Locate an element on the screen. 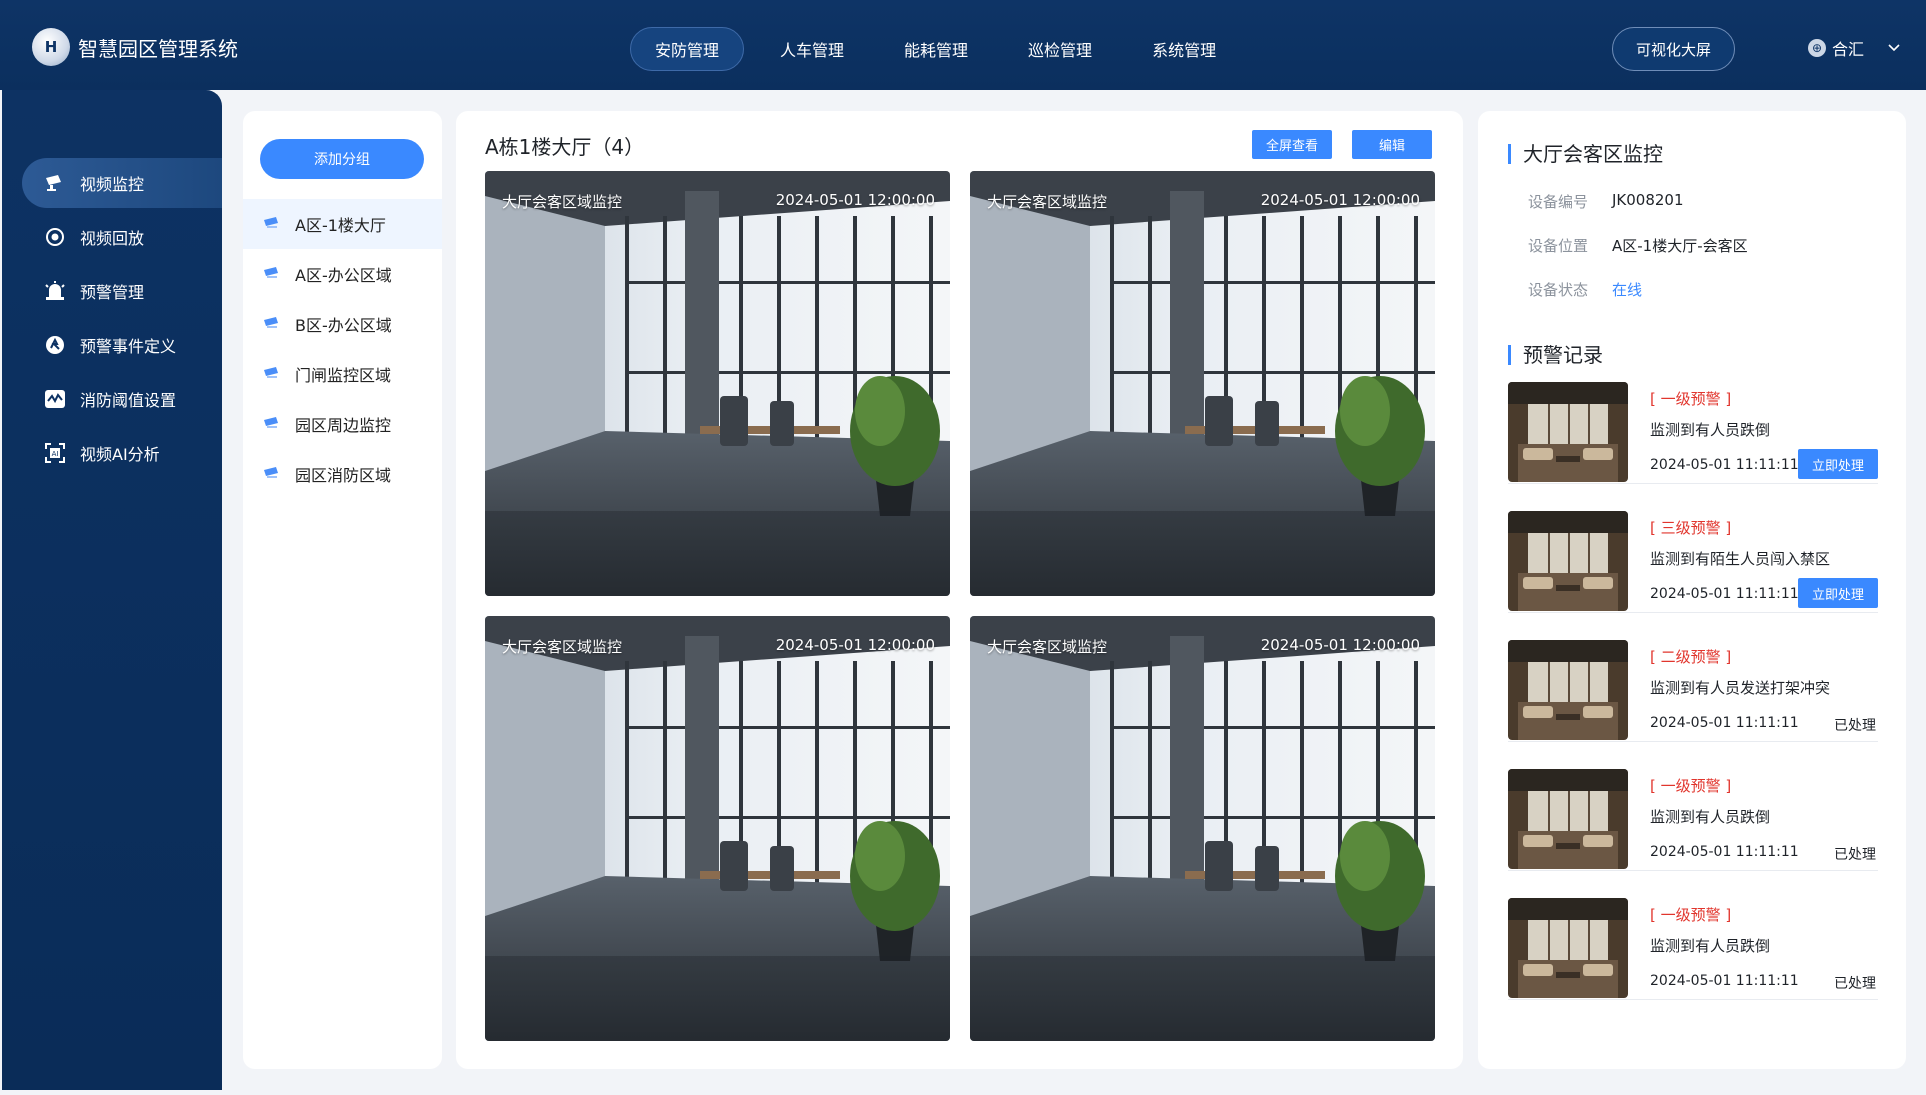 Image resolution: width=1926 pixels, height=1095 pixels. group-item-label: A区-1楼大厅 is located at coordinates (340, 225).